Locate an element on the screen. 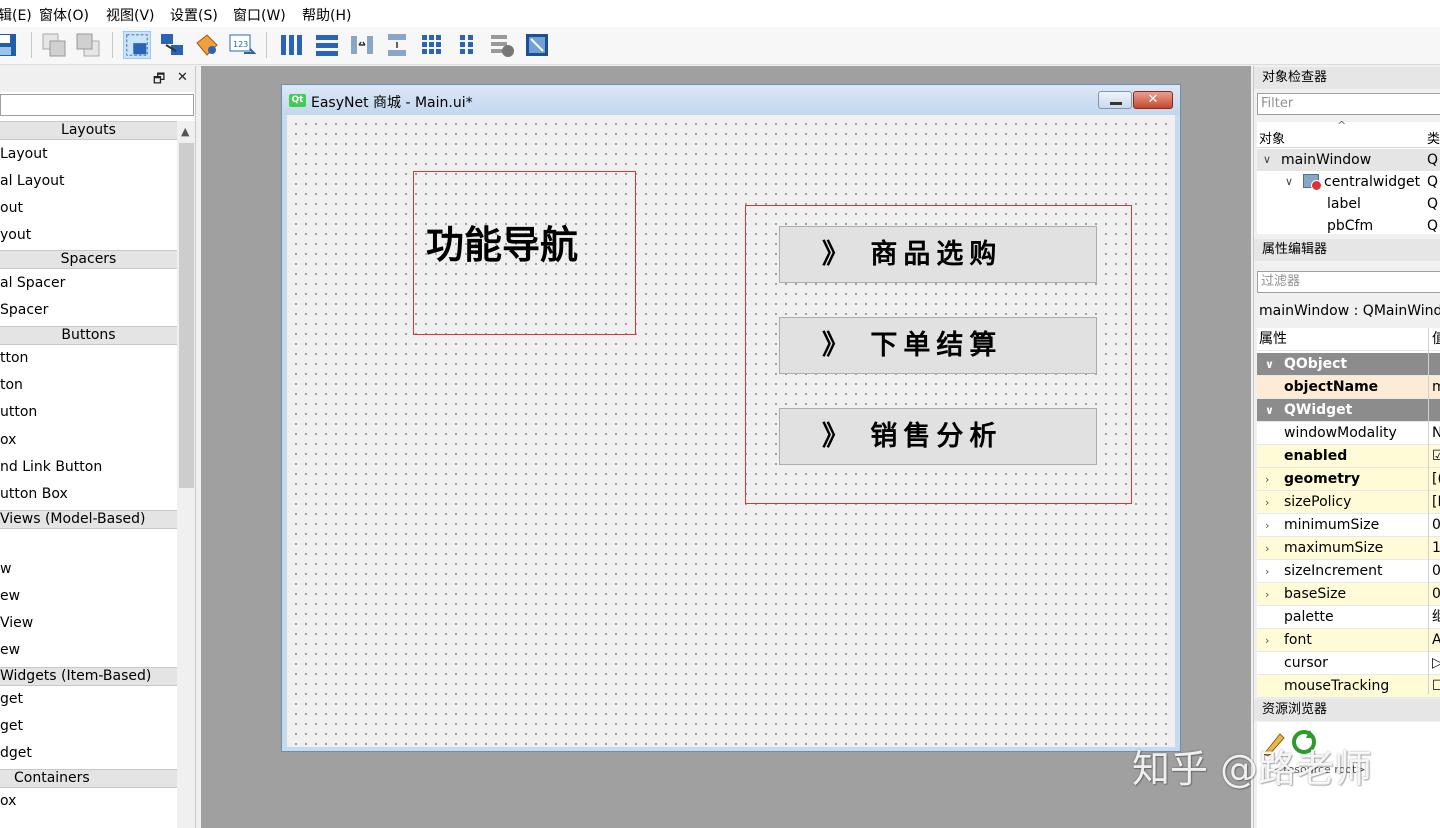 The height and width of the screenshot is (828, 1440). checkout-button: 》 下单结算 is located at coordinates (938, 345).